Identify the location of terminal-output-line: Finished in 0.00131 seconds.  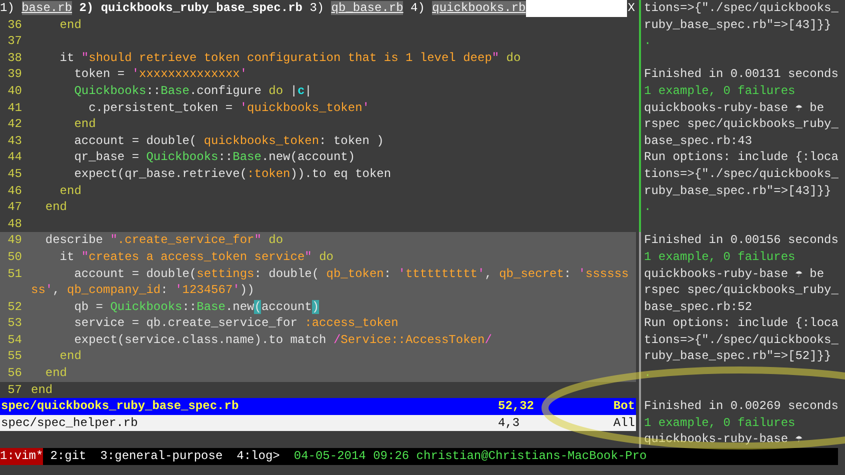
(741, 74).